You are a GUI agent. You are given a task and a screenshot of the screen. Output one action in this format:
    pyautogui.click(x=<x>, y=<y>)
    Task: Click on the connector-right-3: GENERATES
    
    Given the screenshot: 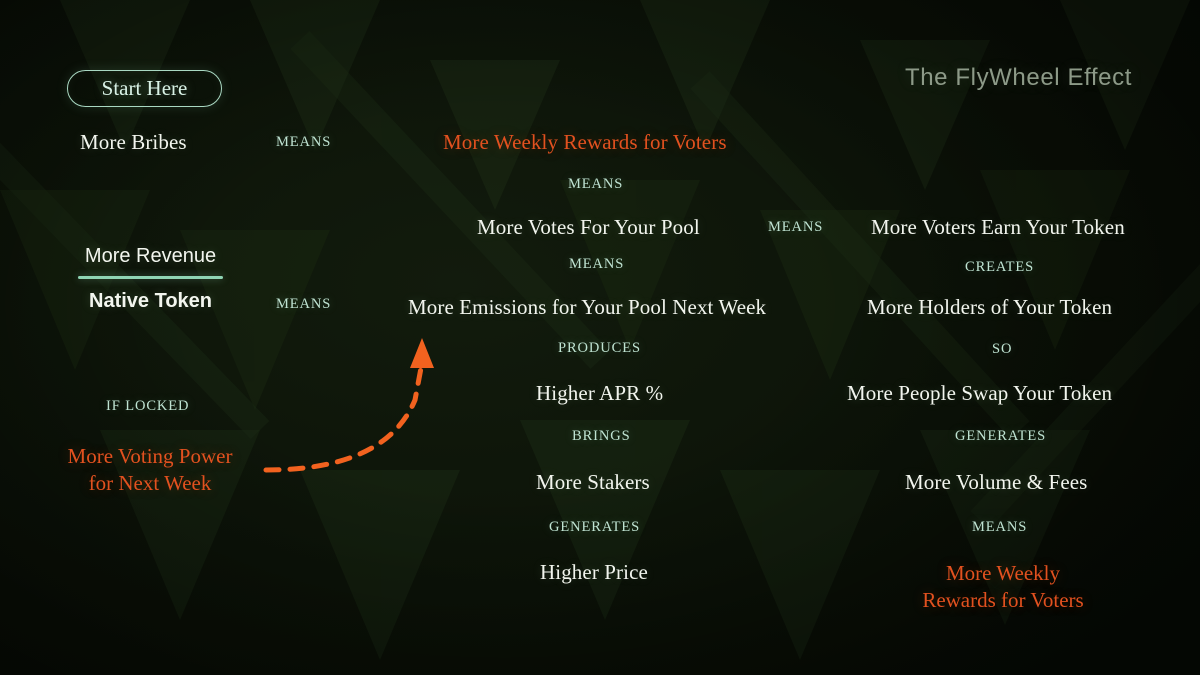 What is the action you would take?
    pyautogui.click(x=1001, y=436)
    